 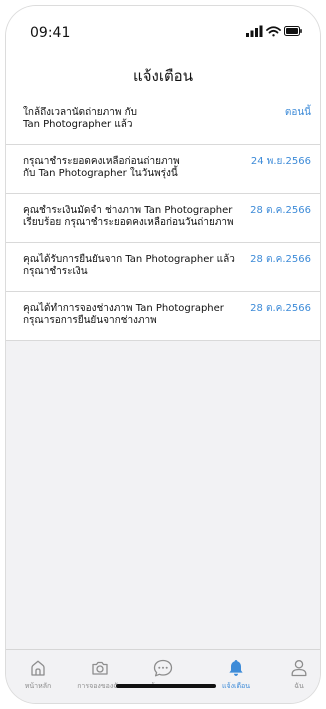 I want to click on tab-messages: ข้อความ, so click(x=163, y=678).